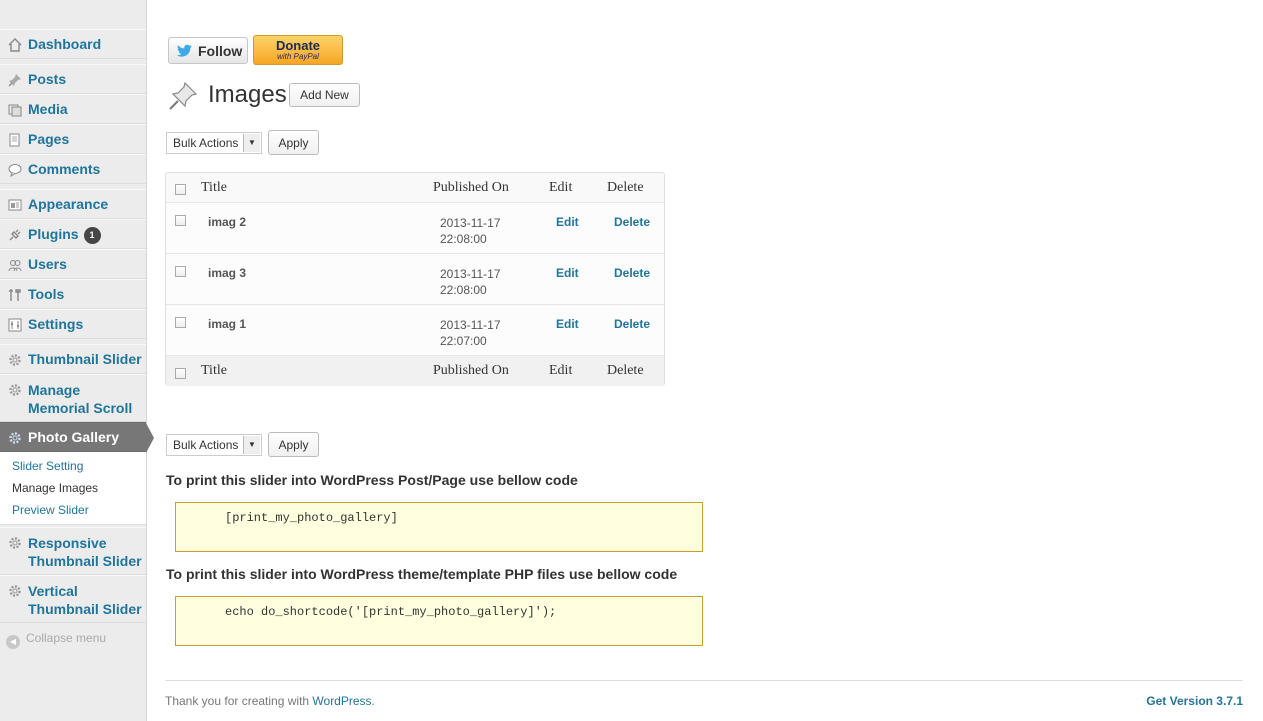 The width and height of the screenshot is (1263, 721). Describe the element at coordinates (15, 235) in the screenshot. I see `plug-icon` at that location.